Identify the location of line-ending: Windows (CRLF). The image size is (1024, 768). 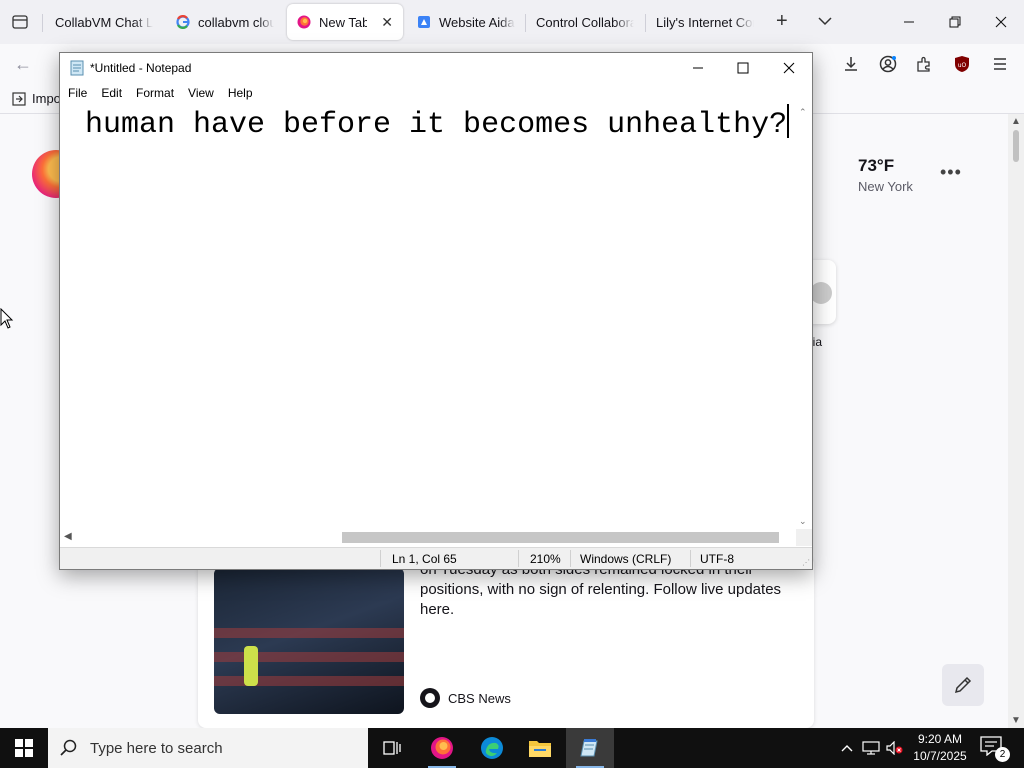
(626, 559).